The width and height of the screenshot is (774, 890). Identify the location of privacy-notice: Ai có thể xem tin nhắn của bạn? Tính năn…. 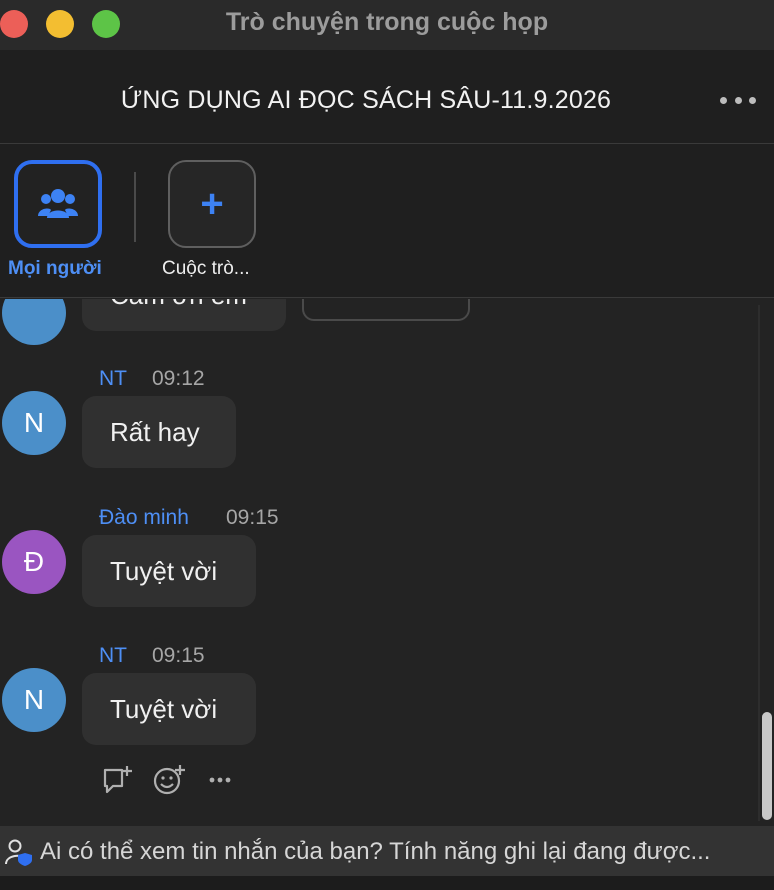
(387, 851).